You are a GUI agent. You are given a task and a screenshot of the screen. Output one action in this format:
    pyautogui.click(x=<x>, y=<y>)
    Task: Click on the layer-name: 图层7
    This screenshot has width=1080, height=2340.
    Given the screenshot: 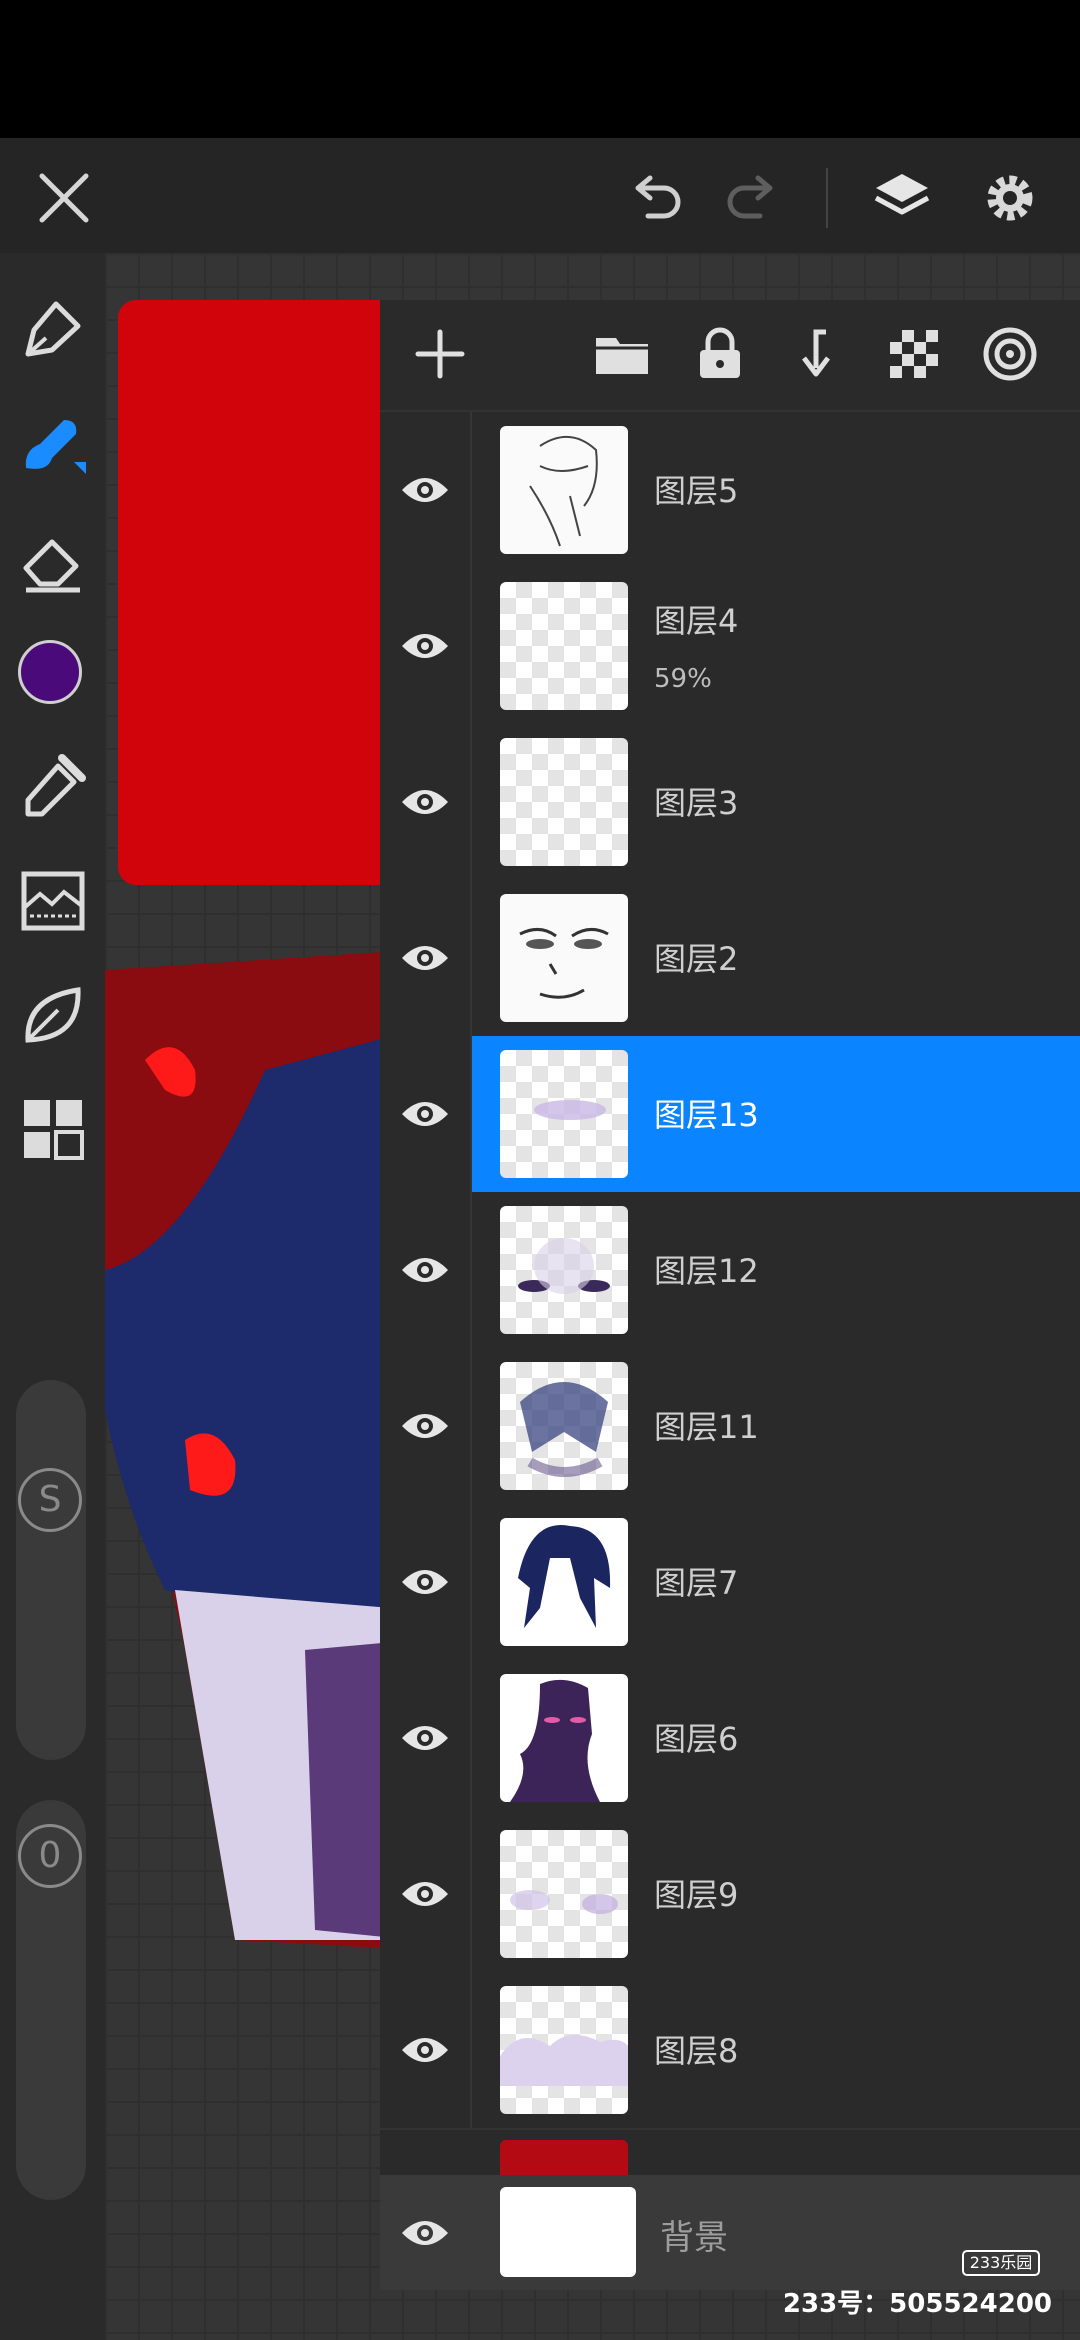 What is the action you would take?
    pyautogui.click(x=696, y=1583)
    